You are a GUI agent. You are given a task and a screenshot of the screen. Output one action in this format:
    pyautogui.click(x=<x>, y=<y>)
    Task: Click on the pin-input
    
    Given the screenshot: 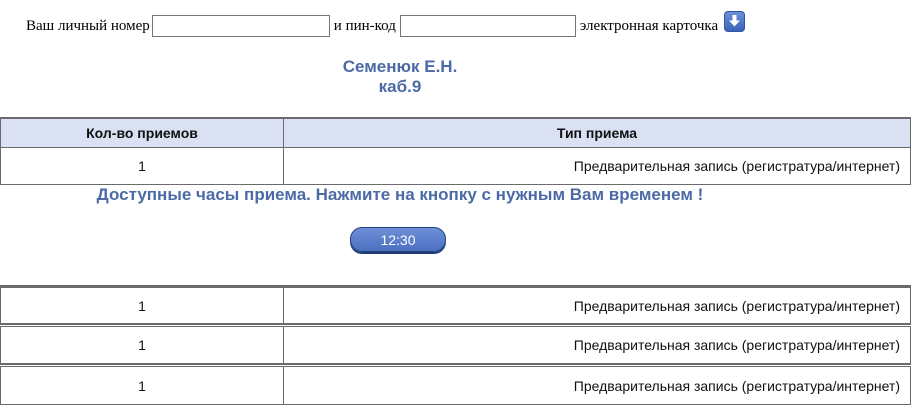 What is the action you would take?
    pyautogui.click(x=487, y=26)
    